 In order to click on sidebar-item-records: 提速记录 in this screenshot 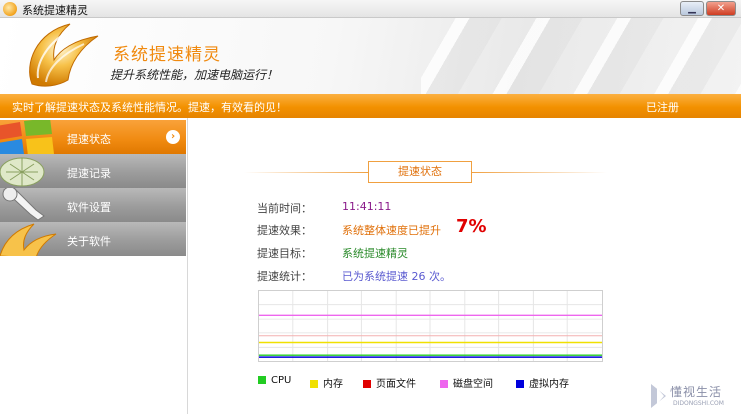, I will do `click(93, 171)`.